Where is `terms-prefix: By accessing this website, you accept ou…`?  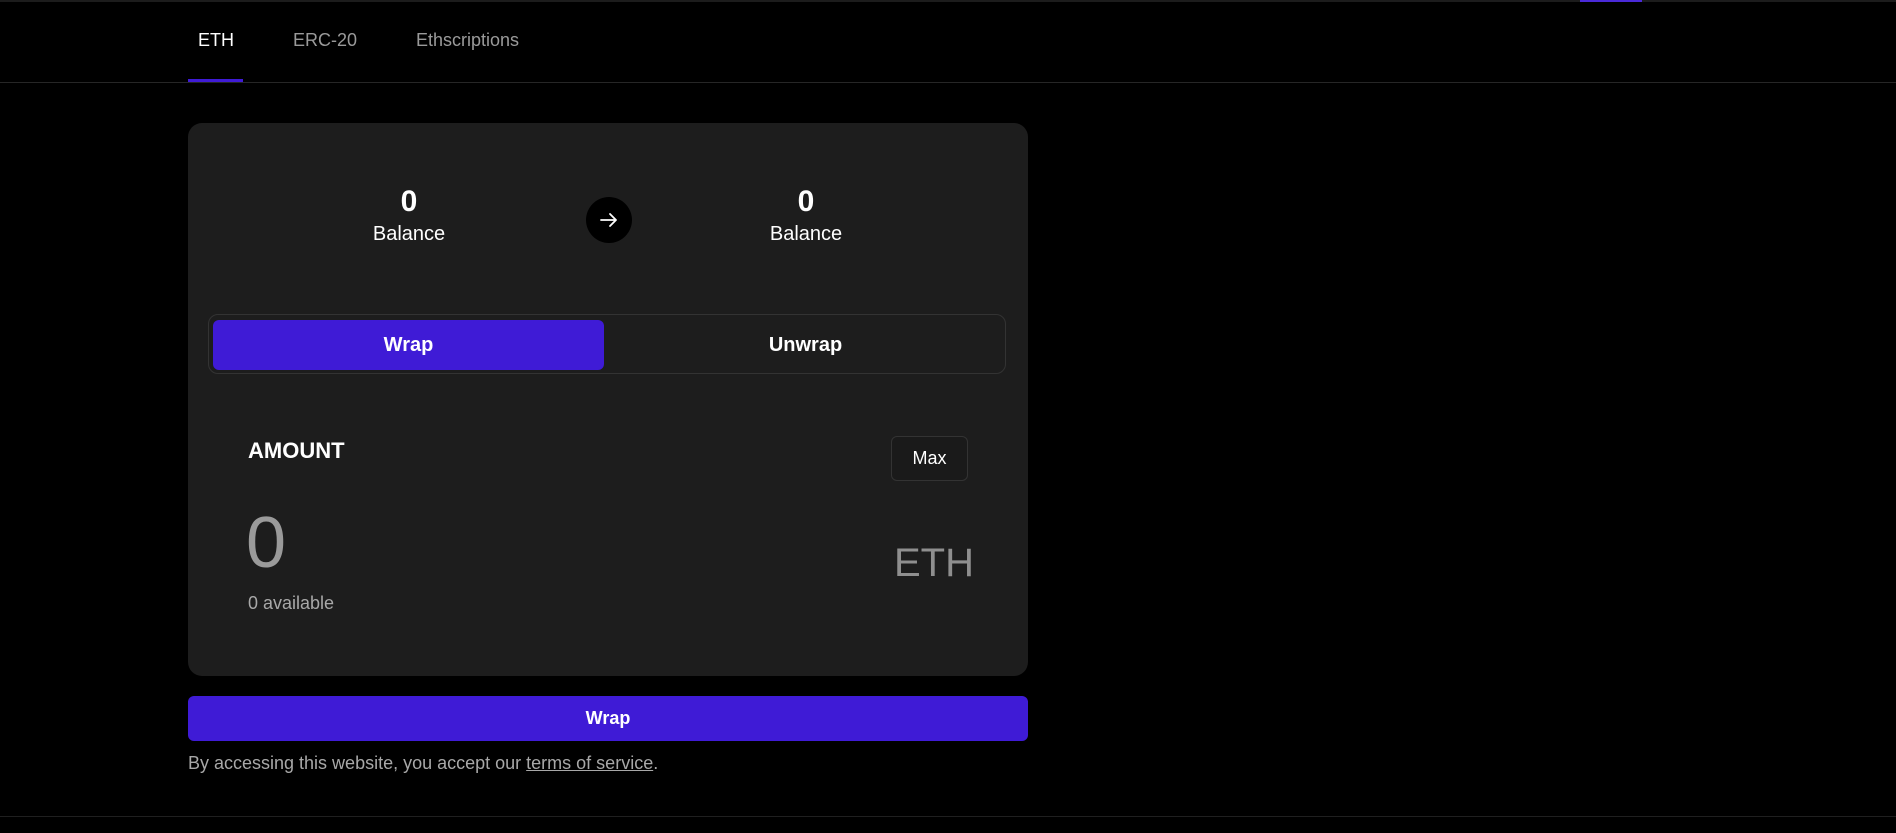
terms-prefix: By accessing this website, you accept ou… is located at coordinates (357, 763).